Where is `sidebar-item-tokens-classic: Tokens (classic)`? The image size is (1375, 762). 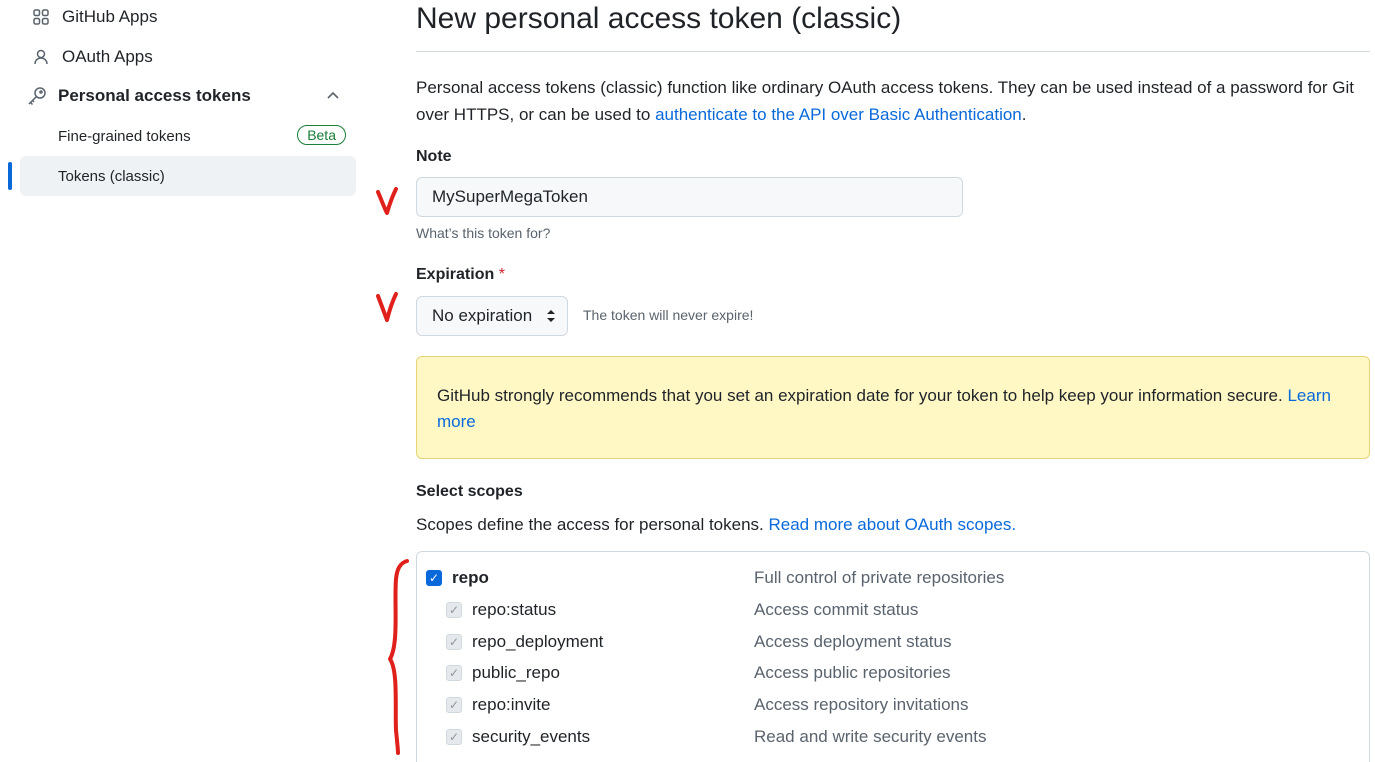 sidebar-item-tokens-classic: Tokens (classic) is located at coordinates (188, 176).